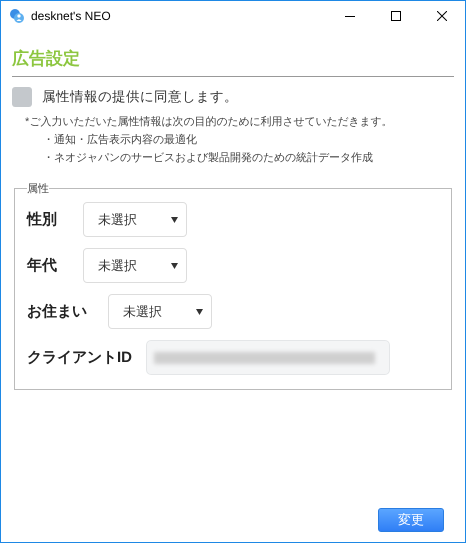 The height and width of the screenshot is (543, 466). What do you see at coordinates (120, 140) in the screenshot?
I see `note-text: ・通知・広告表示内容の最適化` at bounding box center [120, 140].